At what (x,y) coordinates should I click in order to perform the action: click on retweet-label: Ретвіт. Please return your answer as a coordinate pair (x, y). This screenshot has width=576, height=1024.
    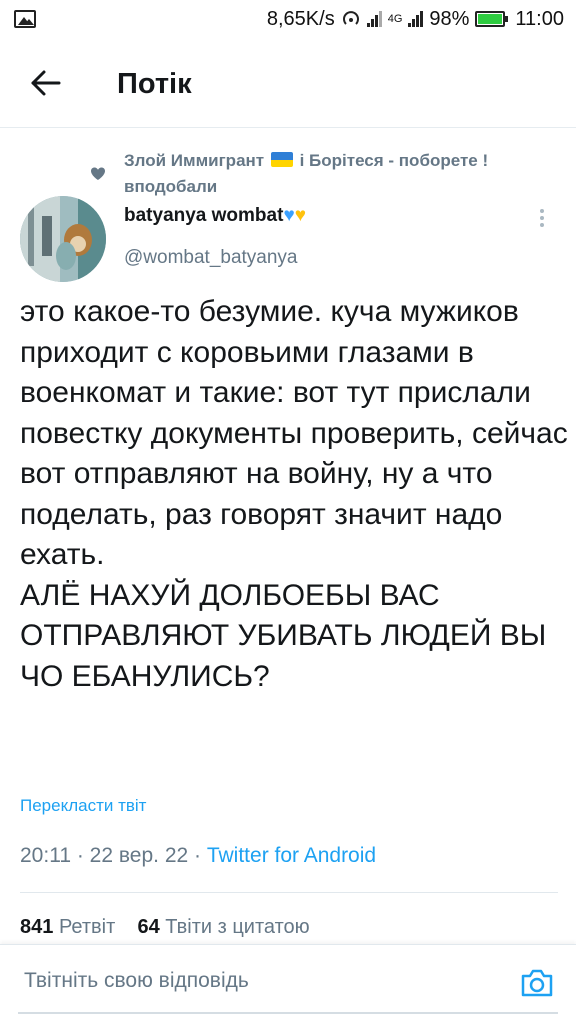
    Looking at the image, I should click on (87, 927).